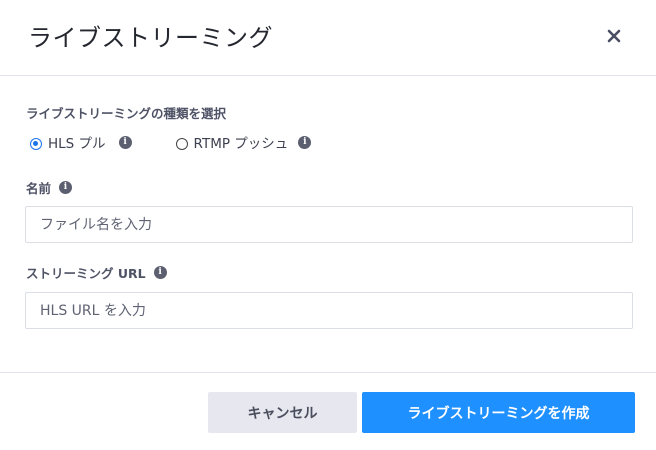 The height and width of the screenshot is (450, 656). I want to click on name-label: 名前 i, so click(49, 187).